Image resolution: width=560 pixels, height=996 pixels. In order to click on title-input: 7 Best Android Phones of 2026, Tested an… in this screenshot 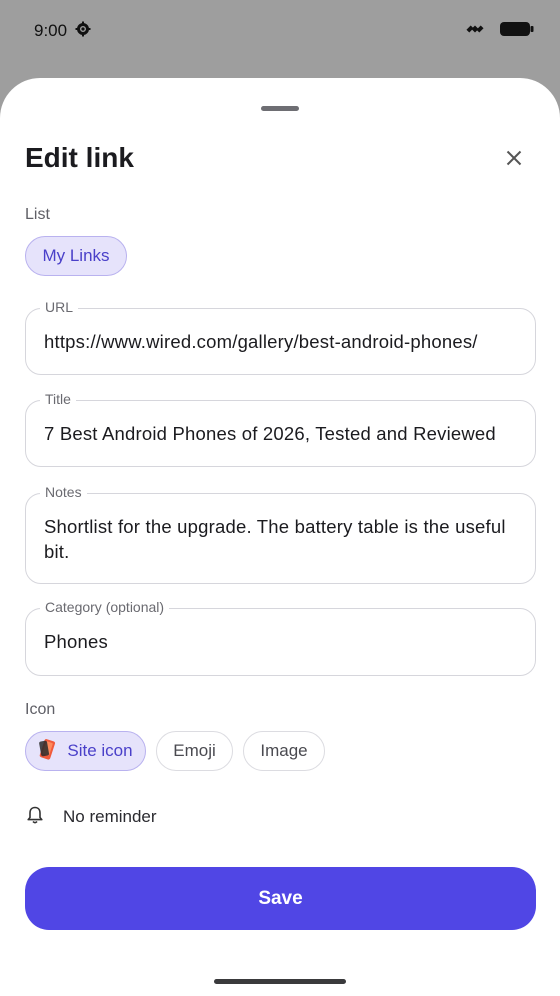, I will do `click(280, 434)`.